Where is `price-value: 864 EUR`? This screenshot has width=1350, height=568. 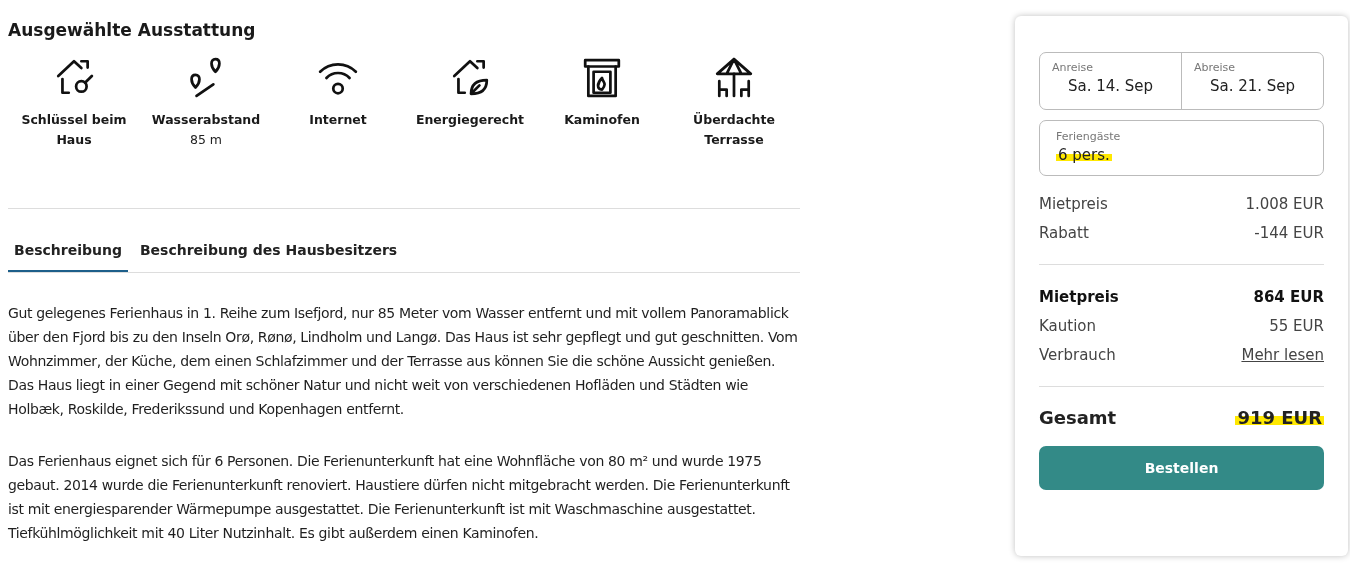 price-value: 864 EUR is located at coordinates (1288, 297).